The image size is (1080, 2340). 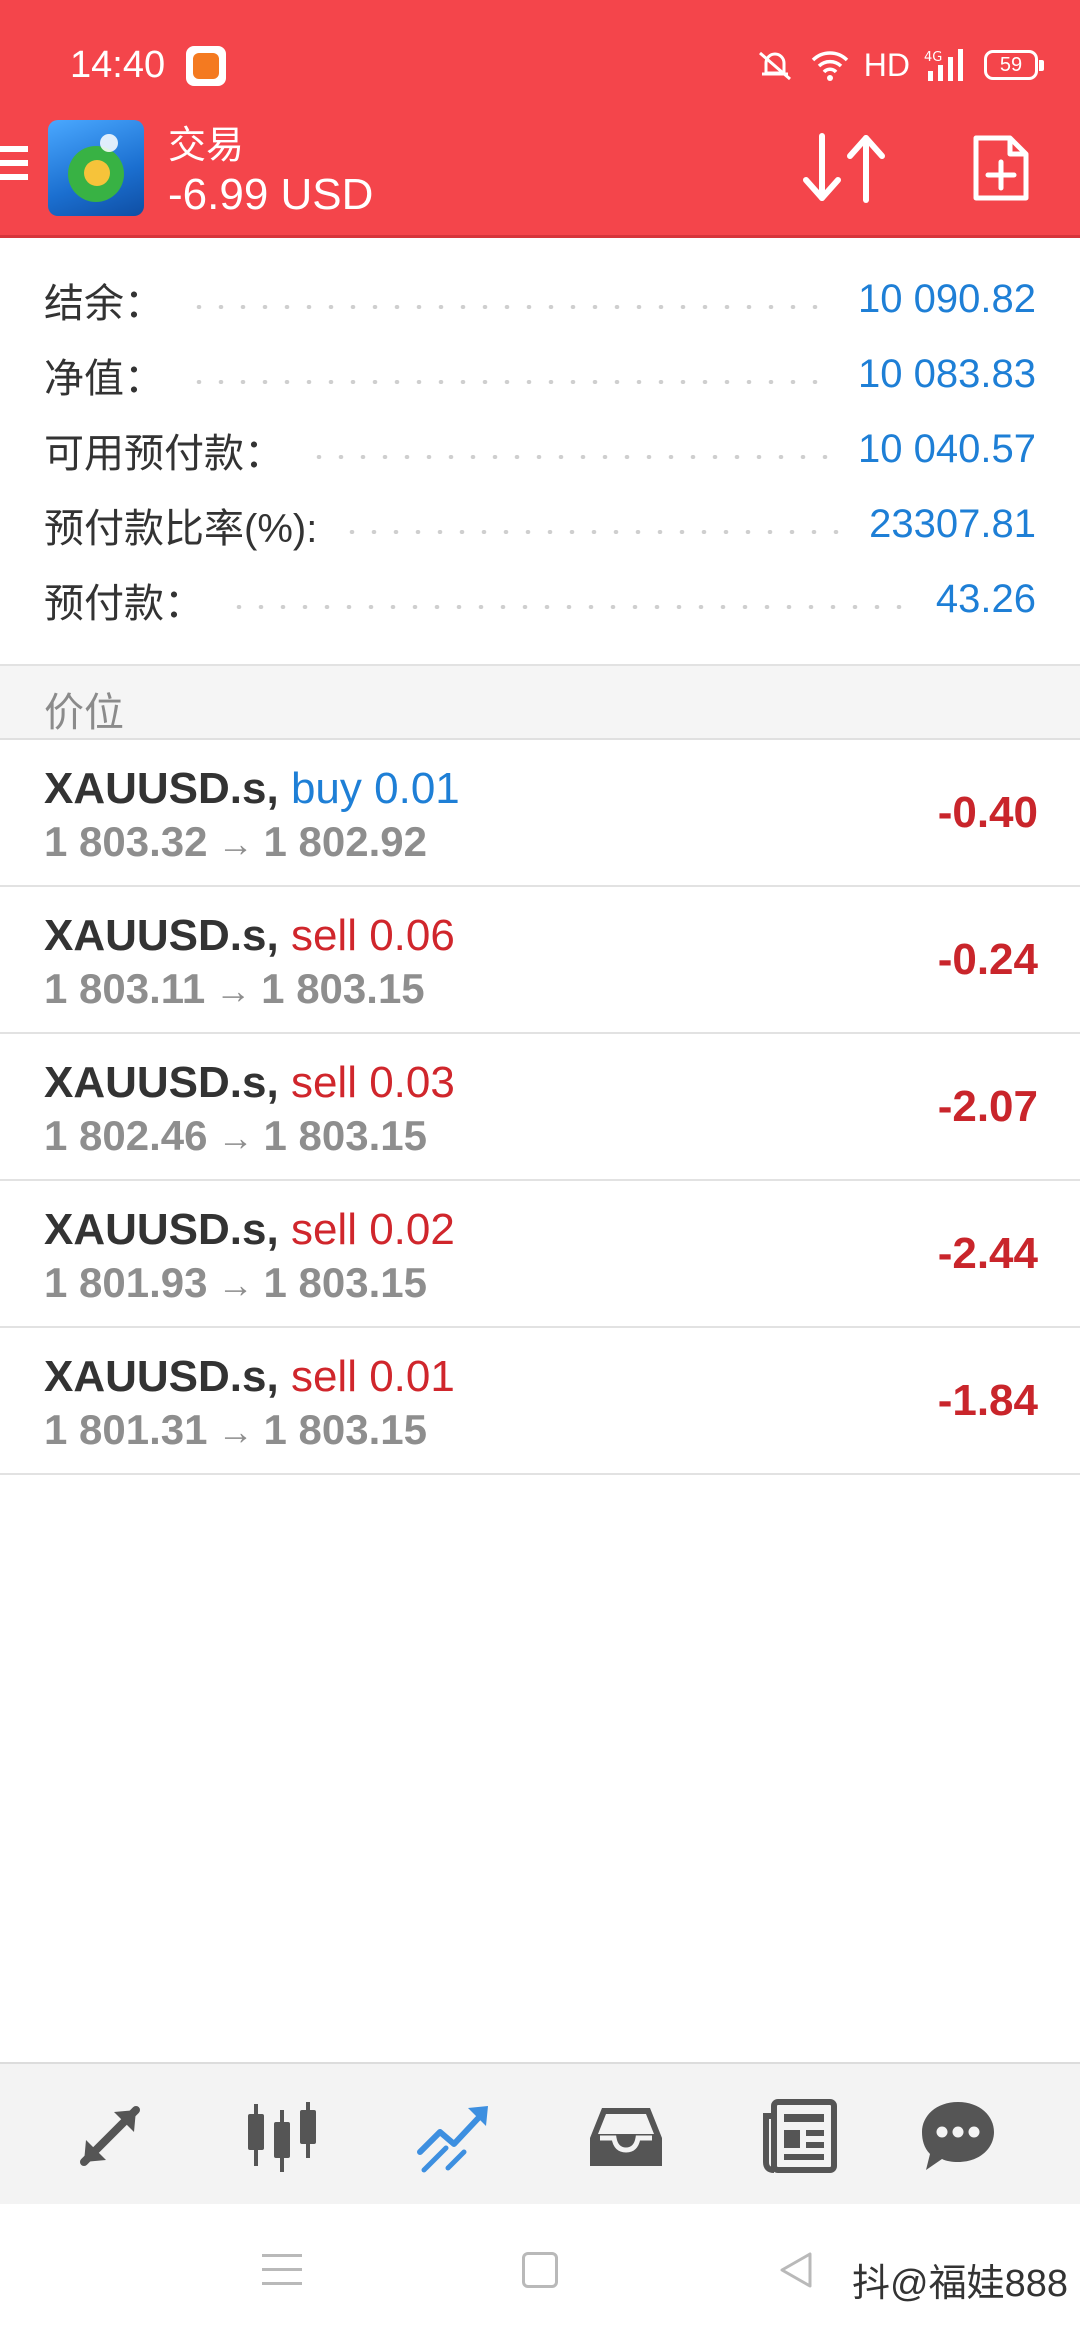 What do you see at coordinates (933, 57) in the screenshot?
I see `svg-text: 4G` at bounding box center [933, 57].